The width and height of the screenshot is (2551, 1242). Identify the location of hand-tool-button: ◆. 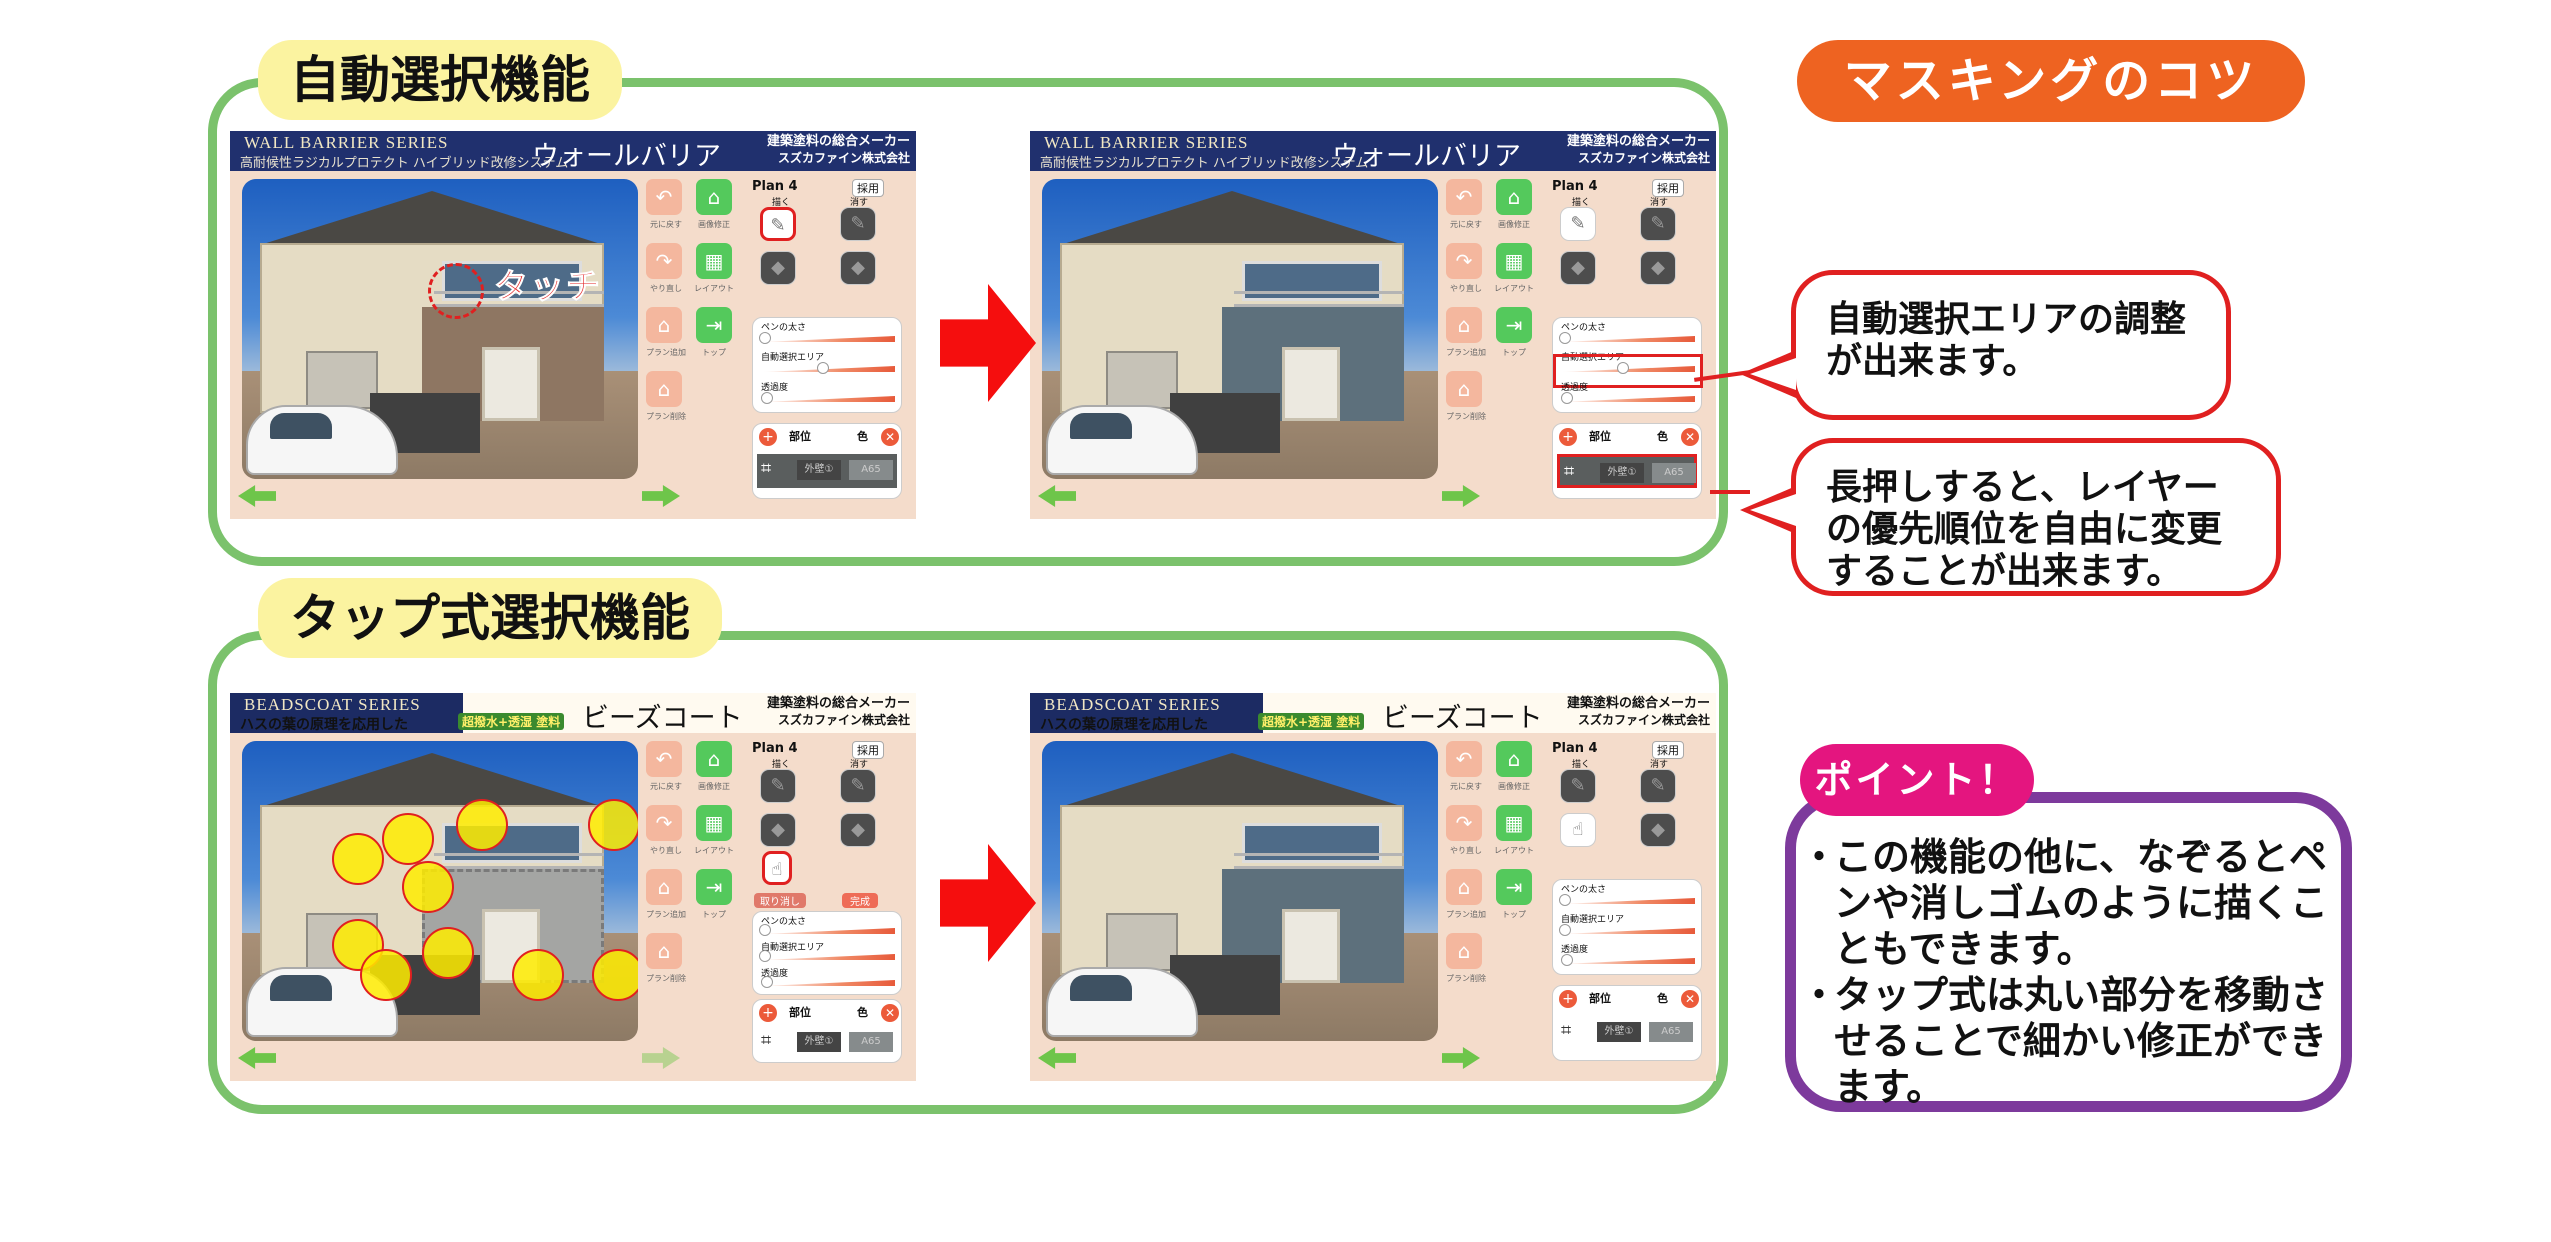
(1658, 830).